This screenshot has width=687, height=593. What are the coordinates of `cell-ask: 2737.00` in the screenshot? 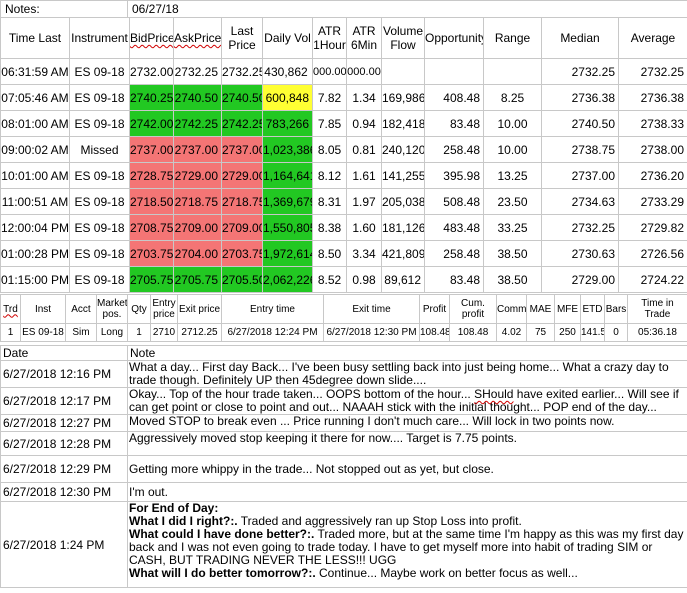 It's located at (197, 149).